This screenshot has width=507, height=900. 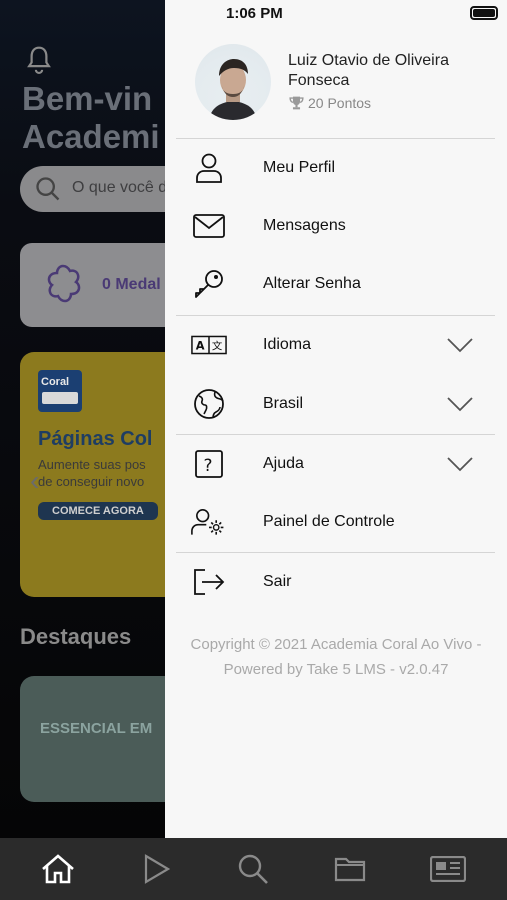 What do you see at coordinates (336, 464) in the screenshot?
I see `menu-item-ajuda: ? Ajuda` at bounding box center [336, 464].